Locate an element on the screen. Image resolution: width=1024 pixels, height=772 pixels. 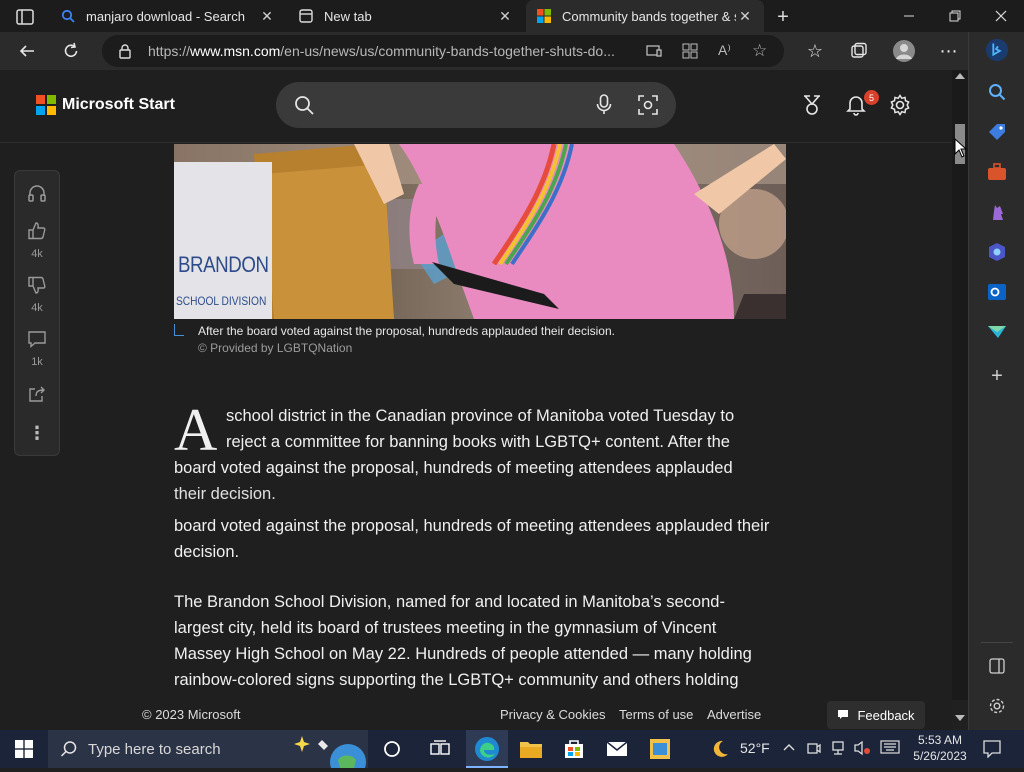
volume-muted-icon is located at coordinates (862, 749).